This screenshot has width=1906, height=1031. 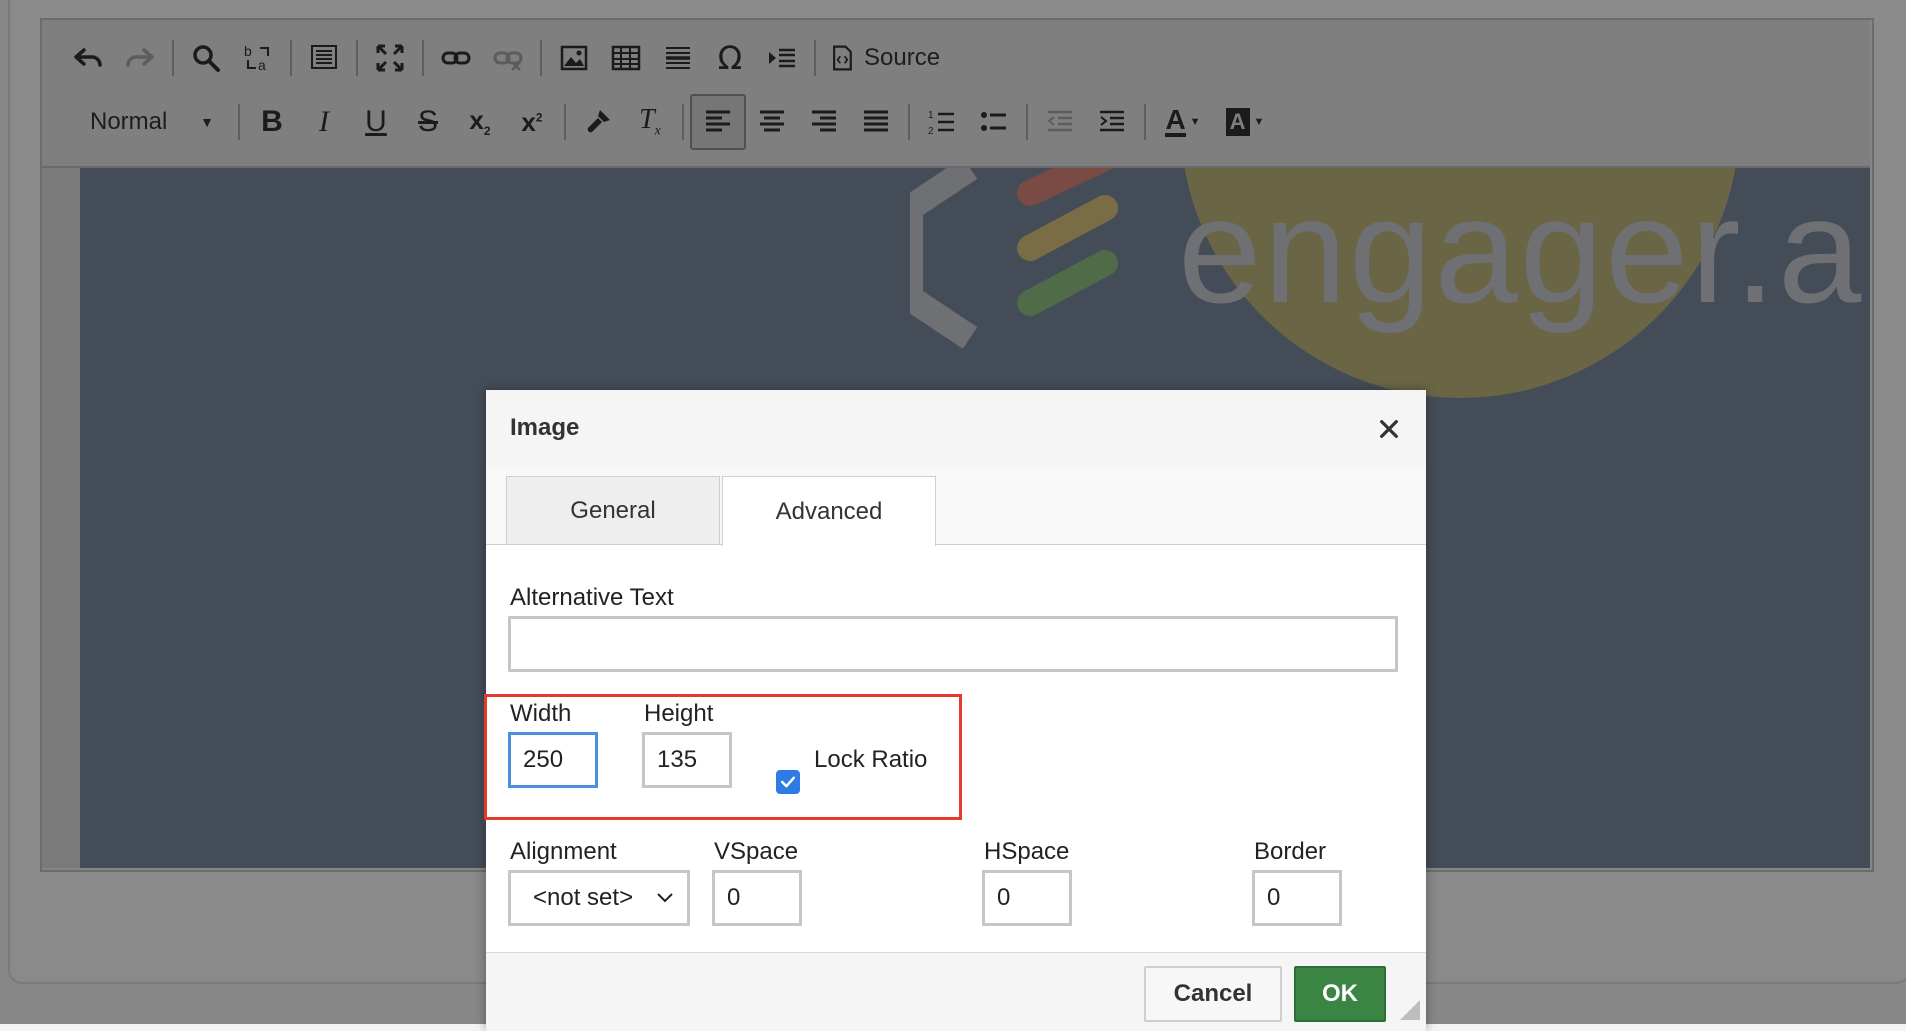 I want to click on dialog-tabs: General Advanced, so click(x=956, y=506).